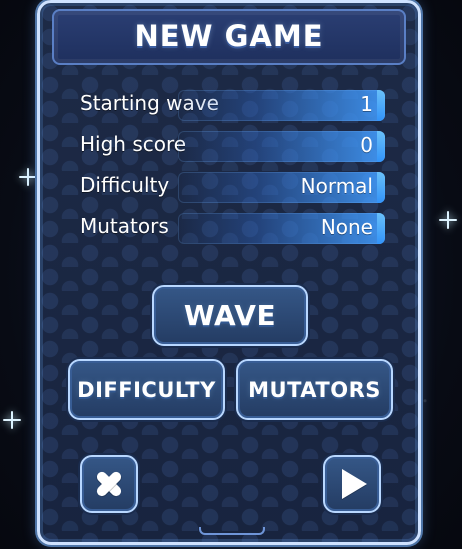 The height and width of the screenshot is (549, 462). I want to click on difficulty-label: Difficulty, so click(125, 185).